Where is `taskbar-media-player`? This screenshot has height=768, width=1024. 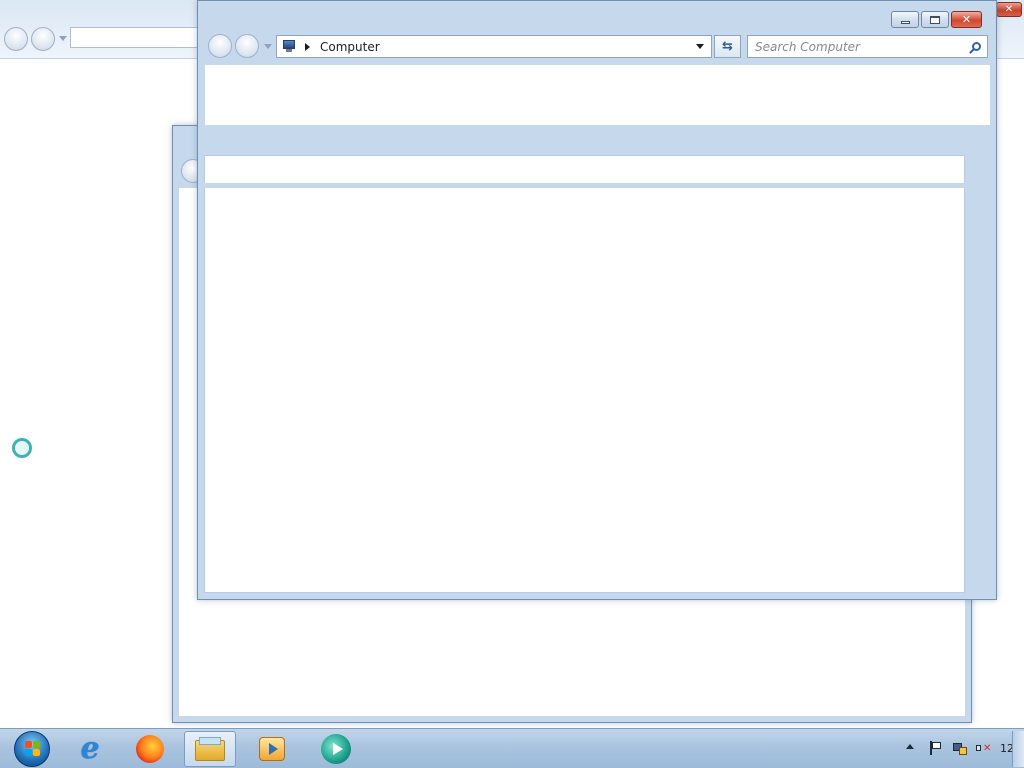
taskbar-media-player is located at coordinates (272, 749).